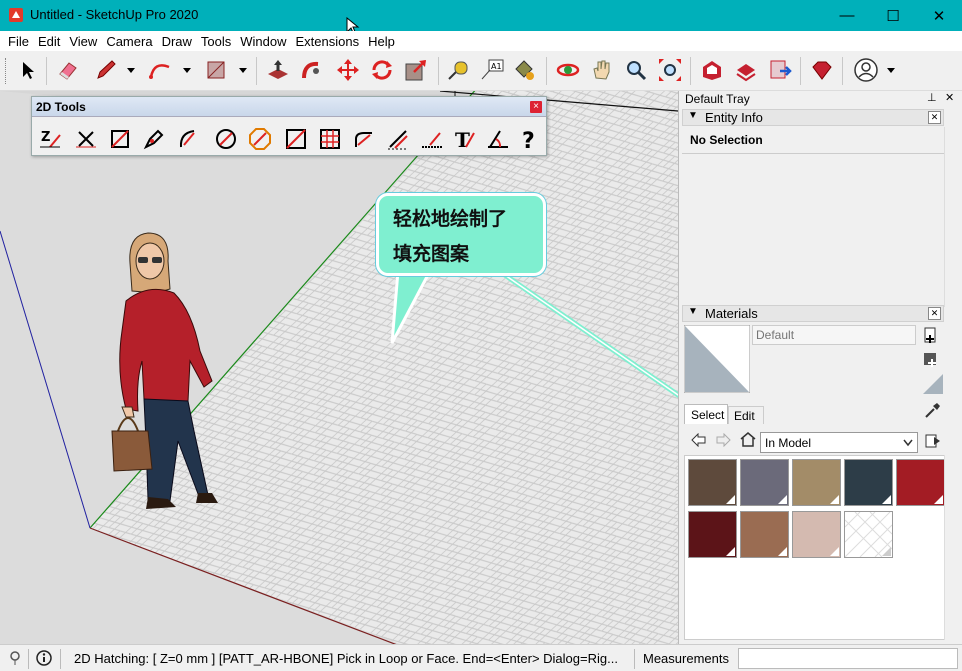  Describe the element at coordinates (847, 15) in the screenshot. I see `minimize-button: —` at that location.